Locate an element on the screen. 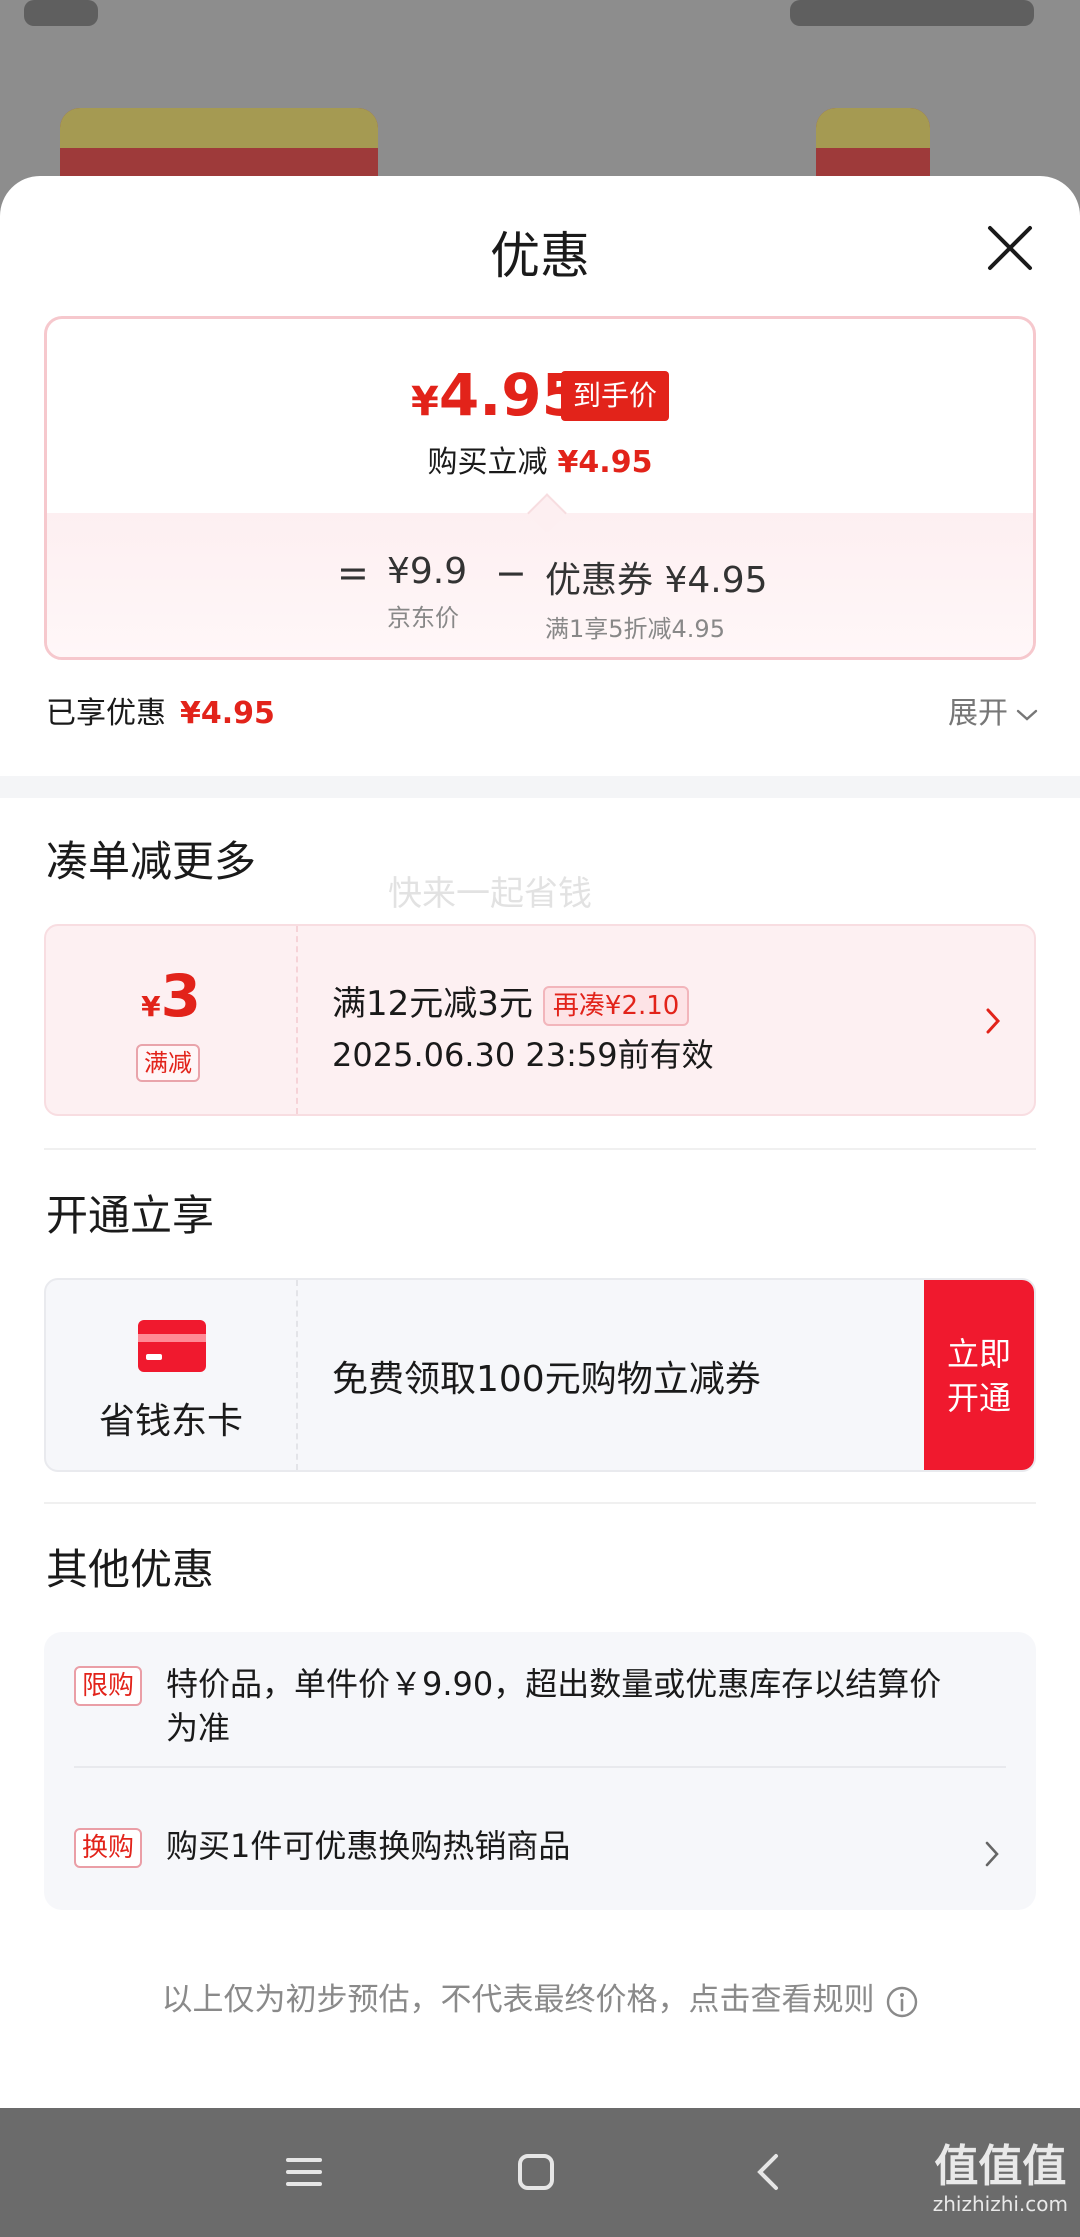  bg-toolbar is located at coordinates (912, 13).